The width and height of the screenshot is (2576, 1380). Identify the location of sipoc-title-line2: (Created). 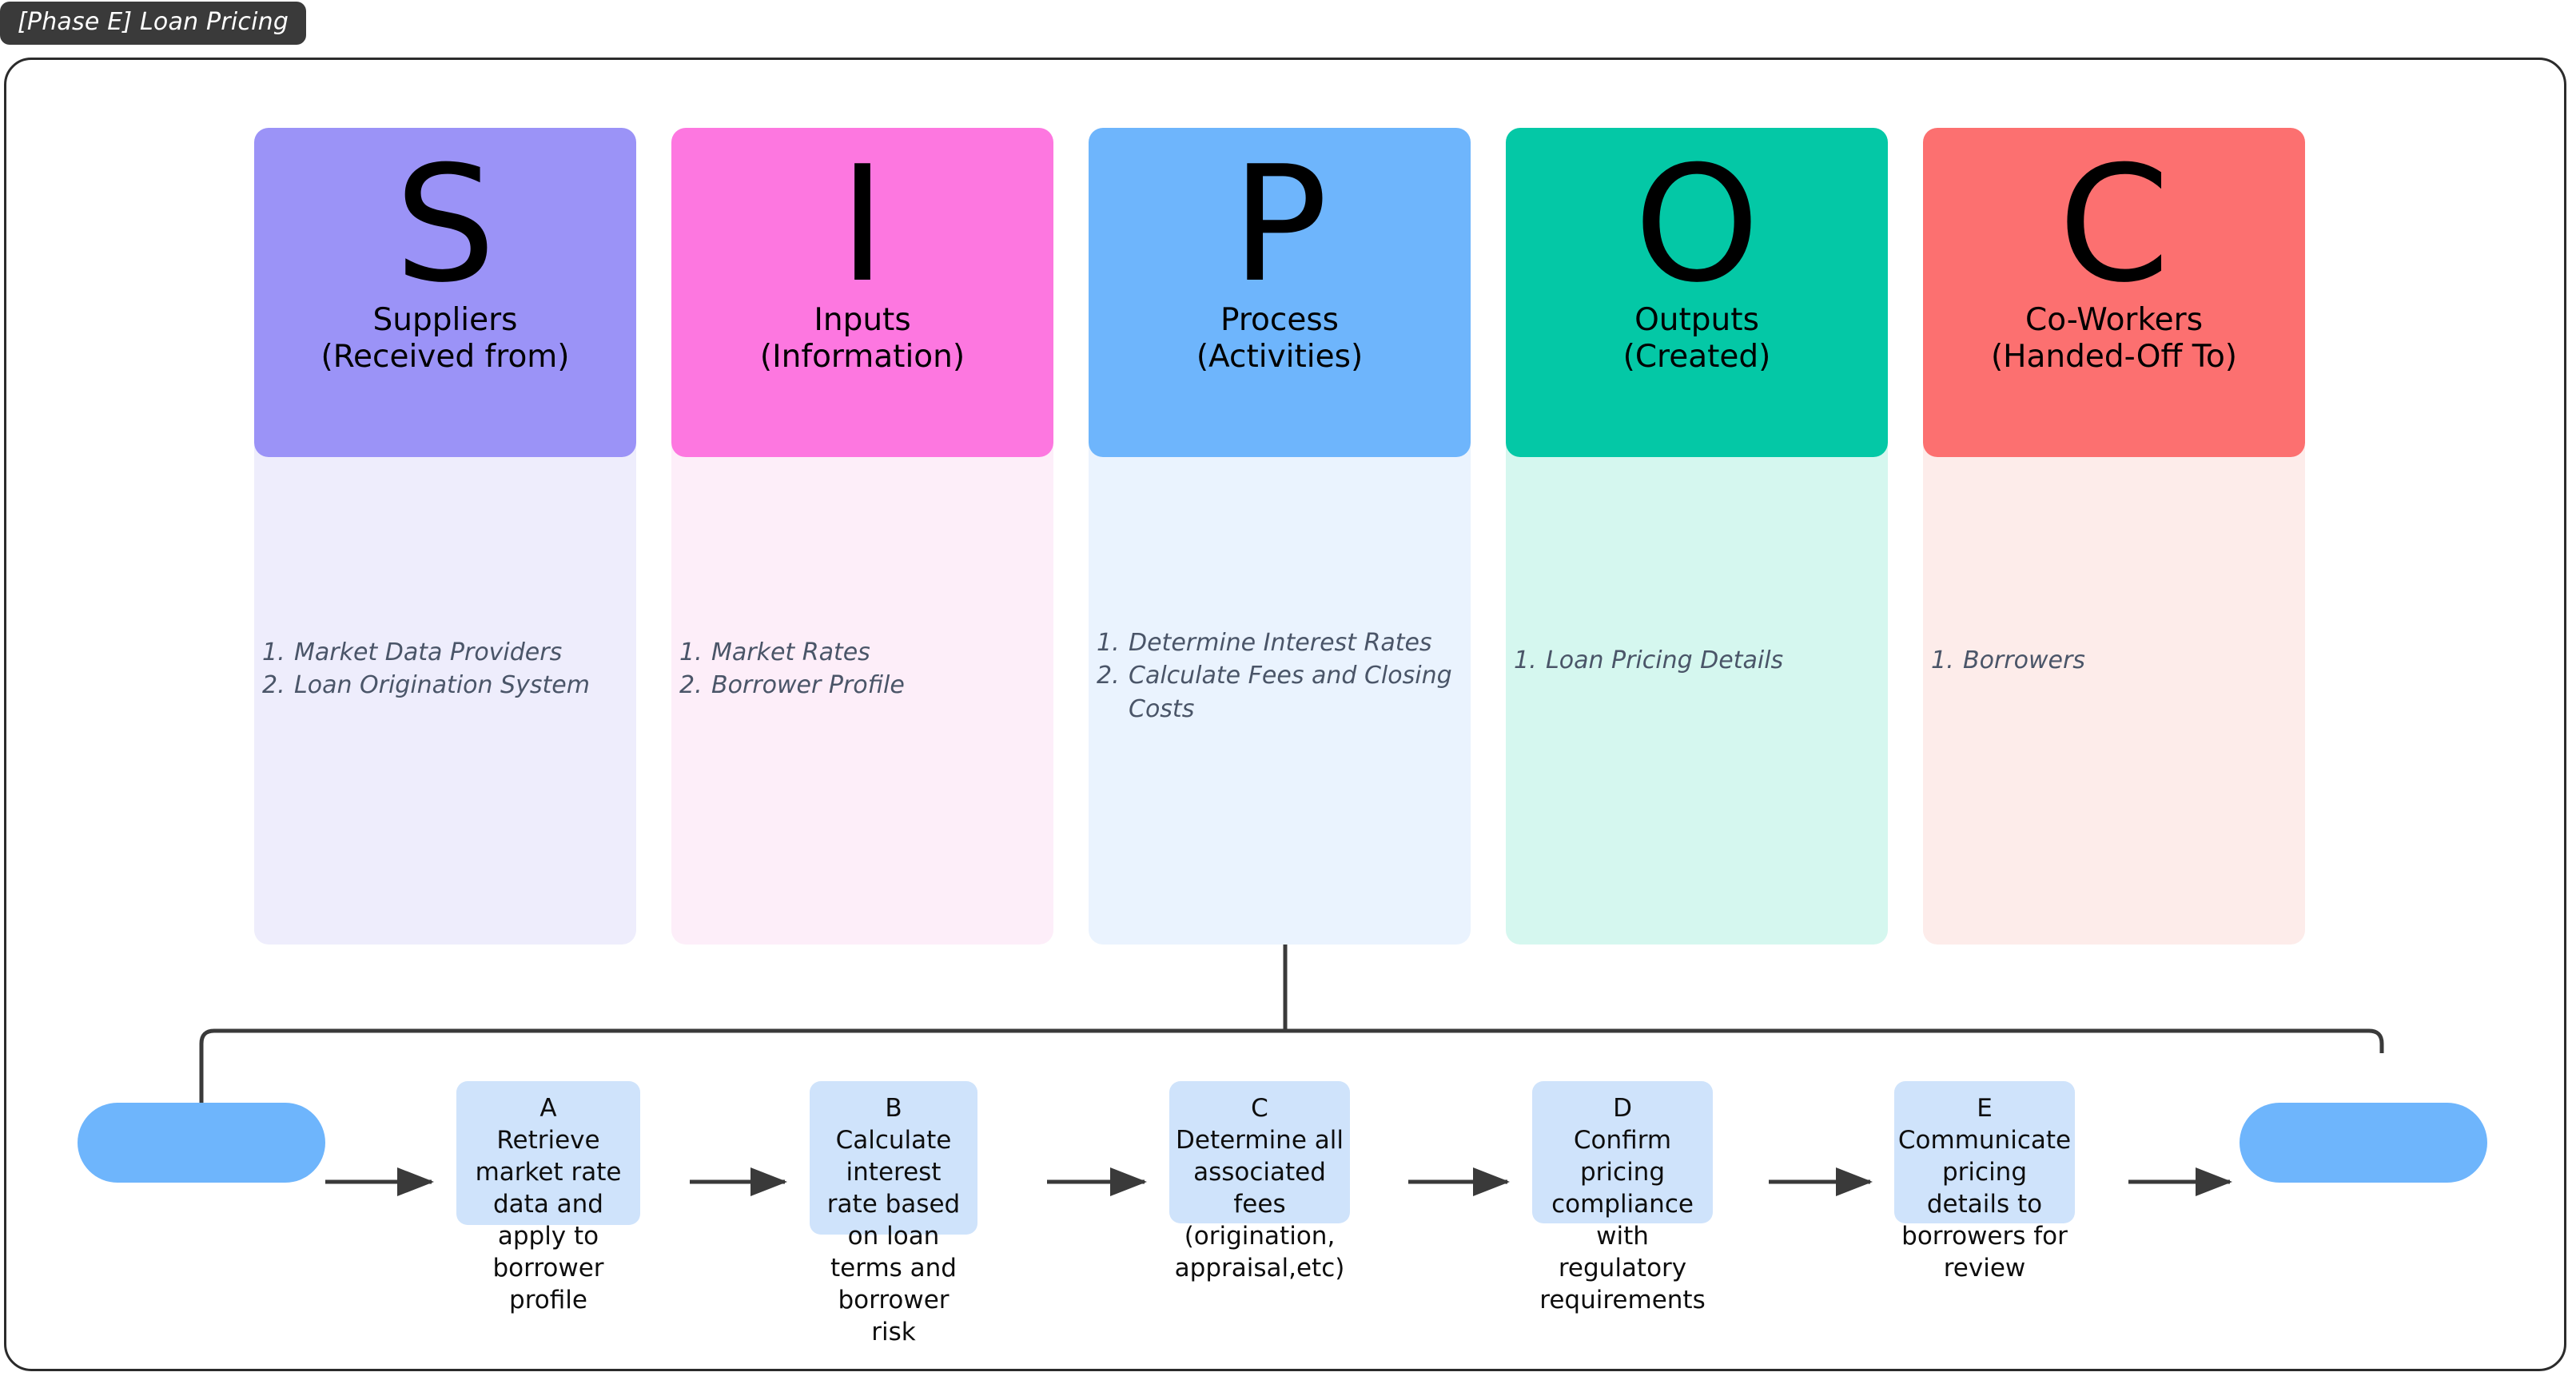
(1696, 356).